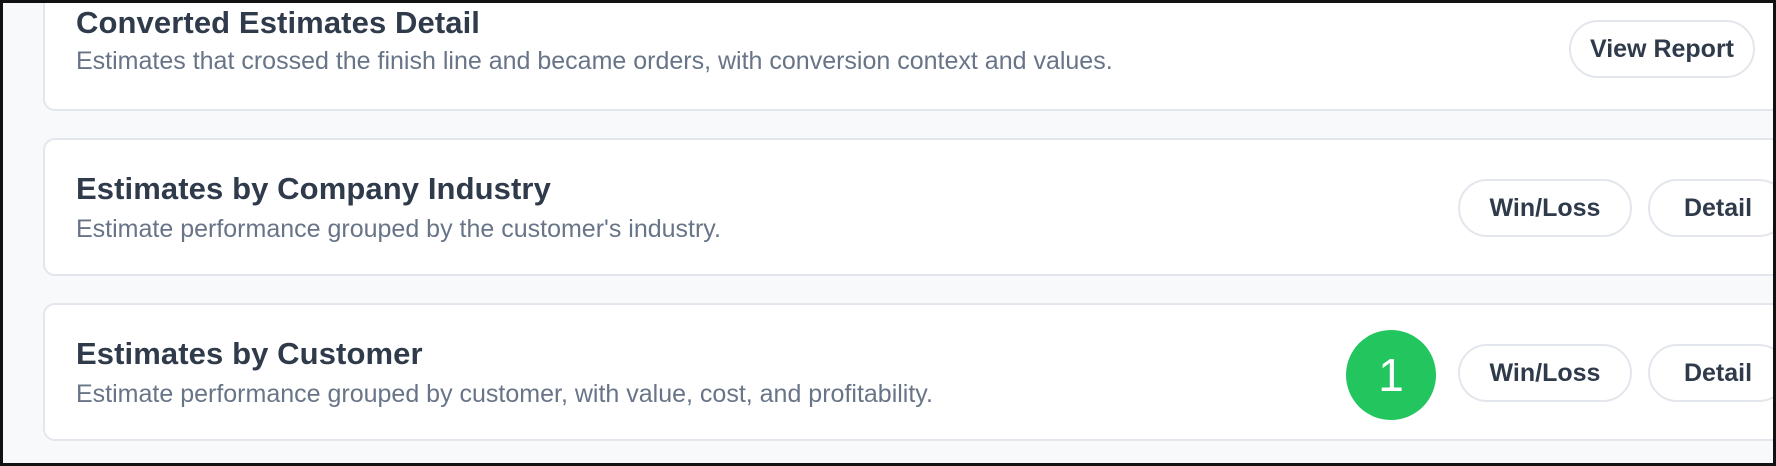  I want to click on report-title: Estimates by Customer, so click(249, 353).